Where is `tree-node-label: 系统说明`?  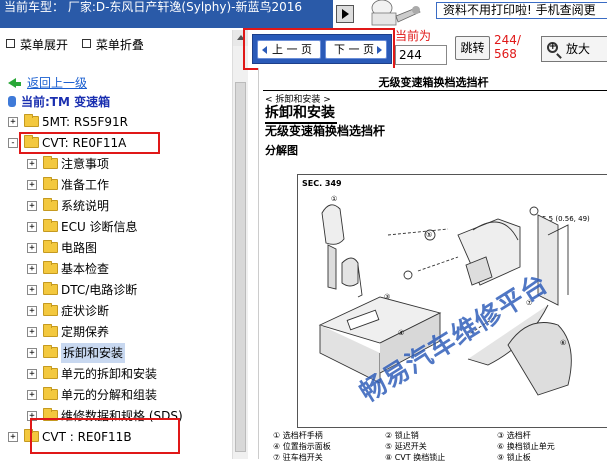 tree-node-label: 系统说明 is located at coordinates (85, 206).